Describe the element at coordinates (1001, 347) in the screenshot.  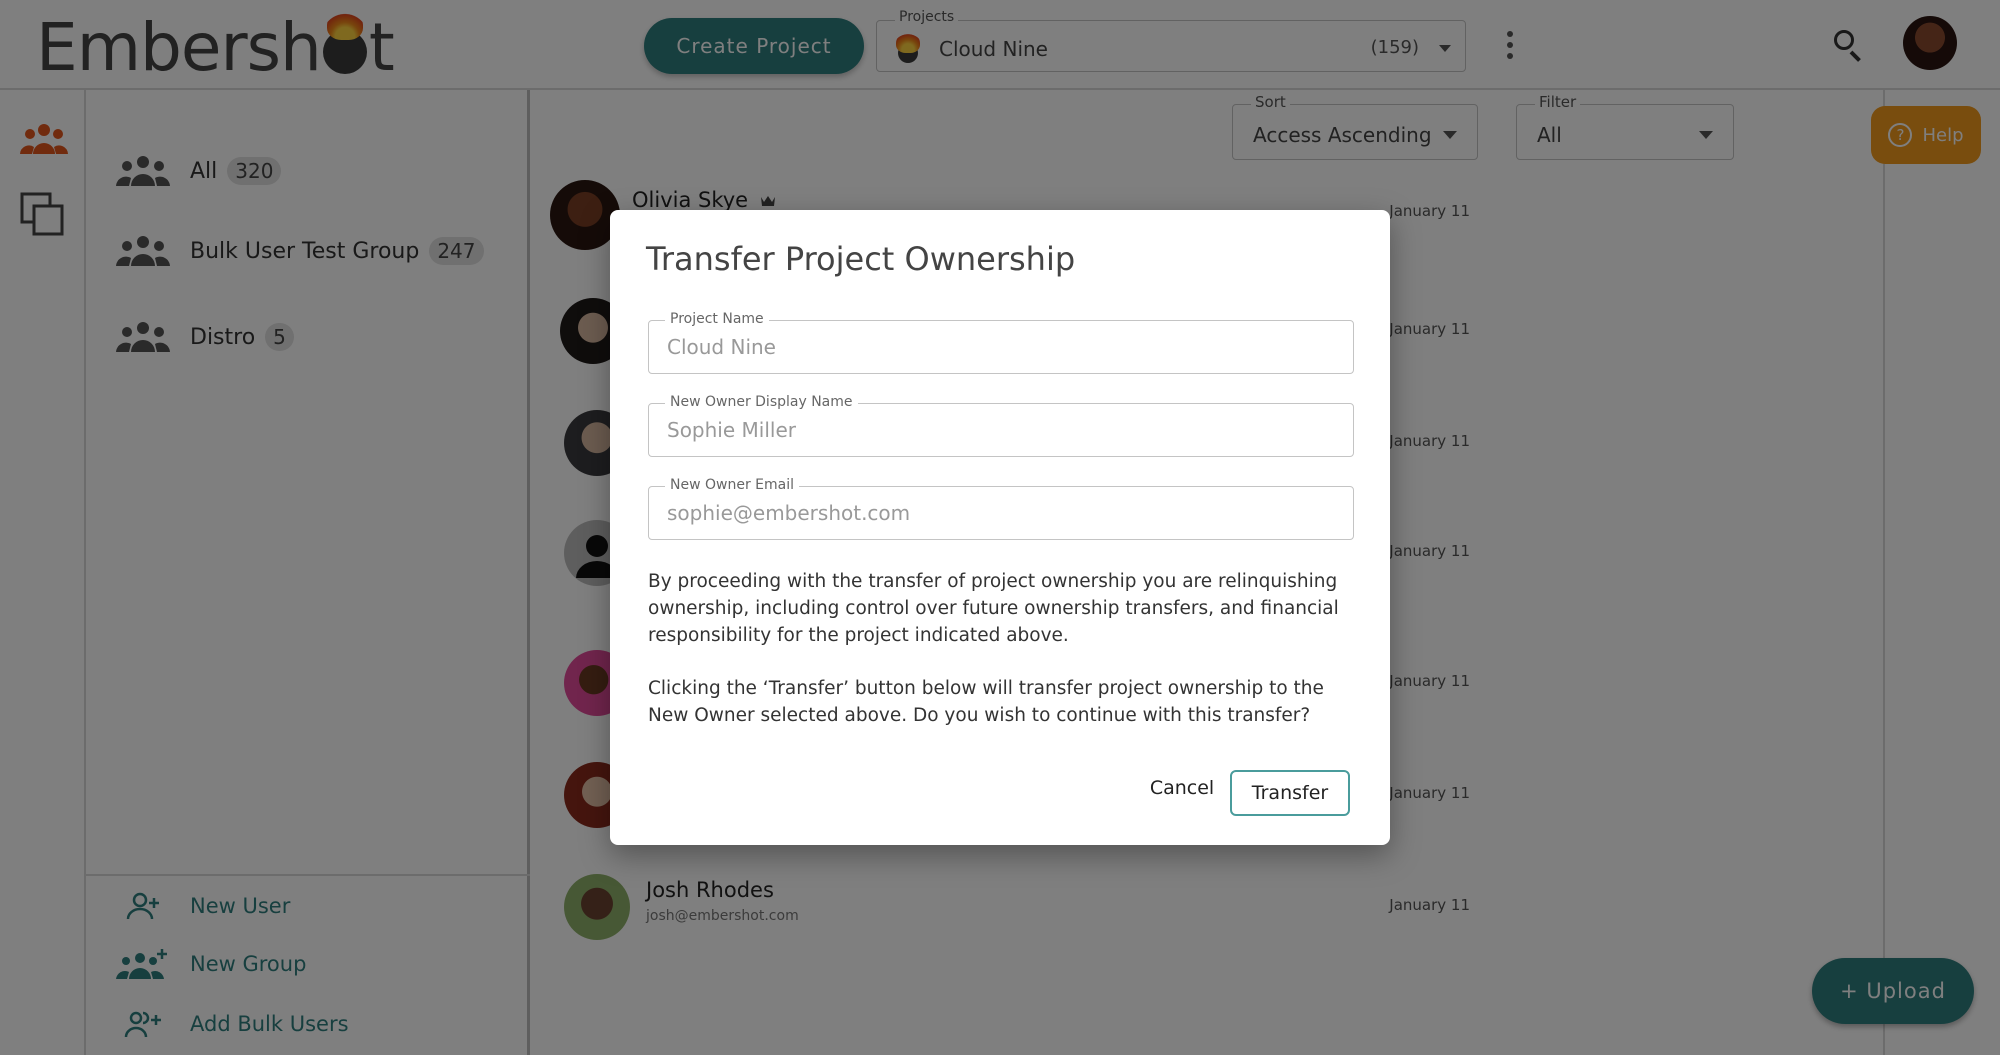
I see `project-name-input` at that location.